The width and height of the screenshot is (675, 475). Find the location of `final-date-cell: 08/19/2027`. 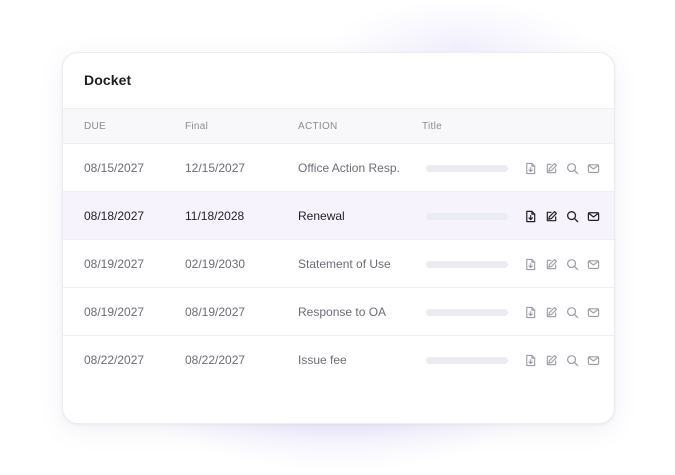

final-date-cell: 08/19/2027 is located at coordinates (215, 312).